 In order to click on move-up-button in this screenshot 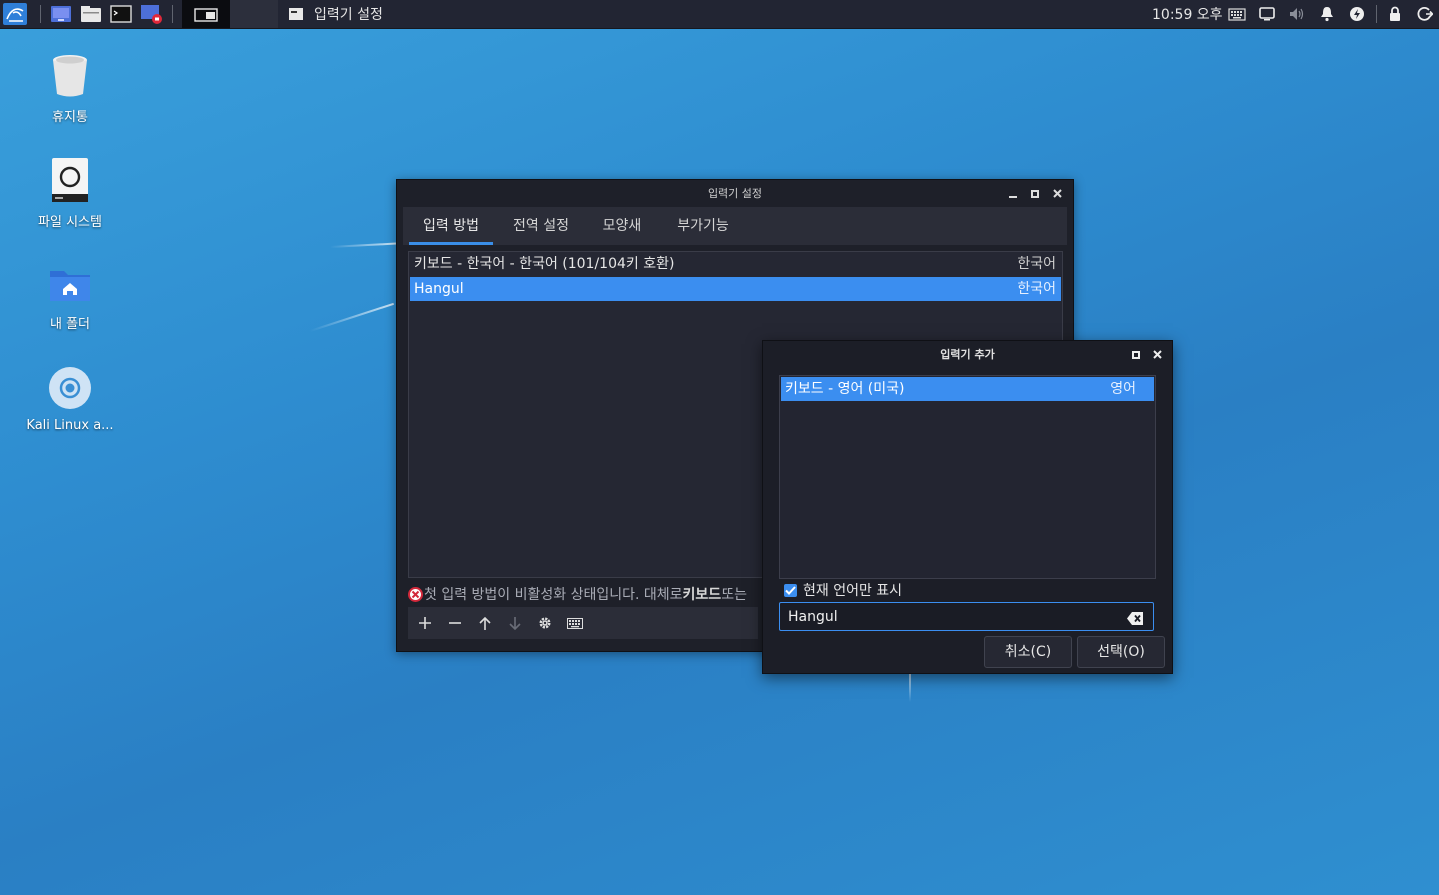, I will do `click(485, 623)`.